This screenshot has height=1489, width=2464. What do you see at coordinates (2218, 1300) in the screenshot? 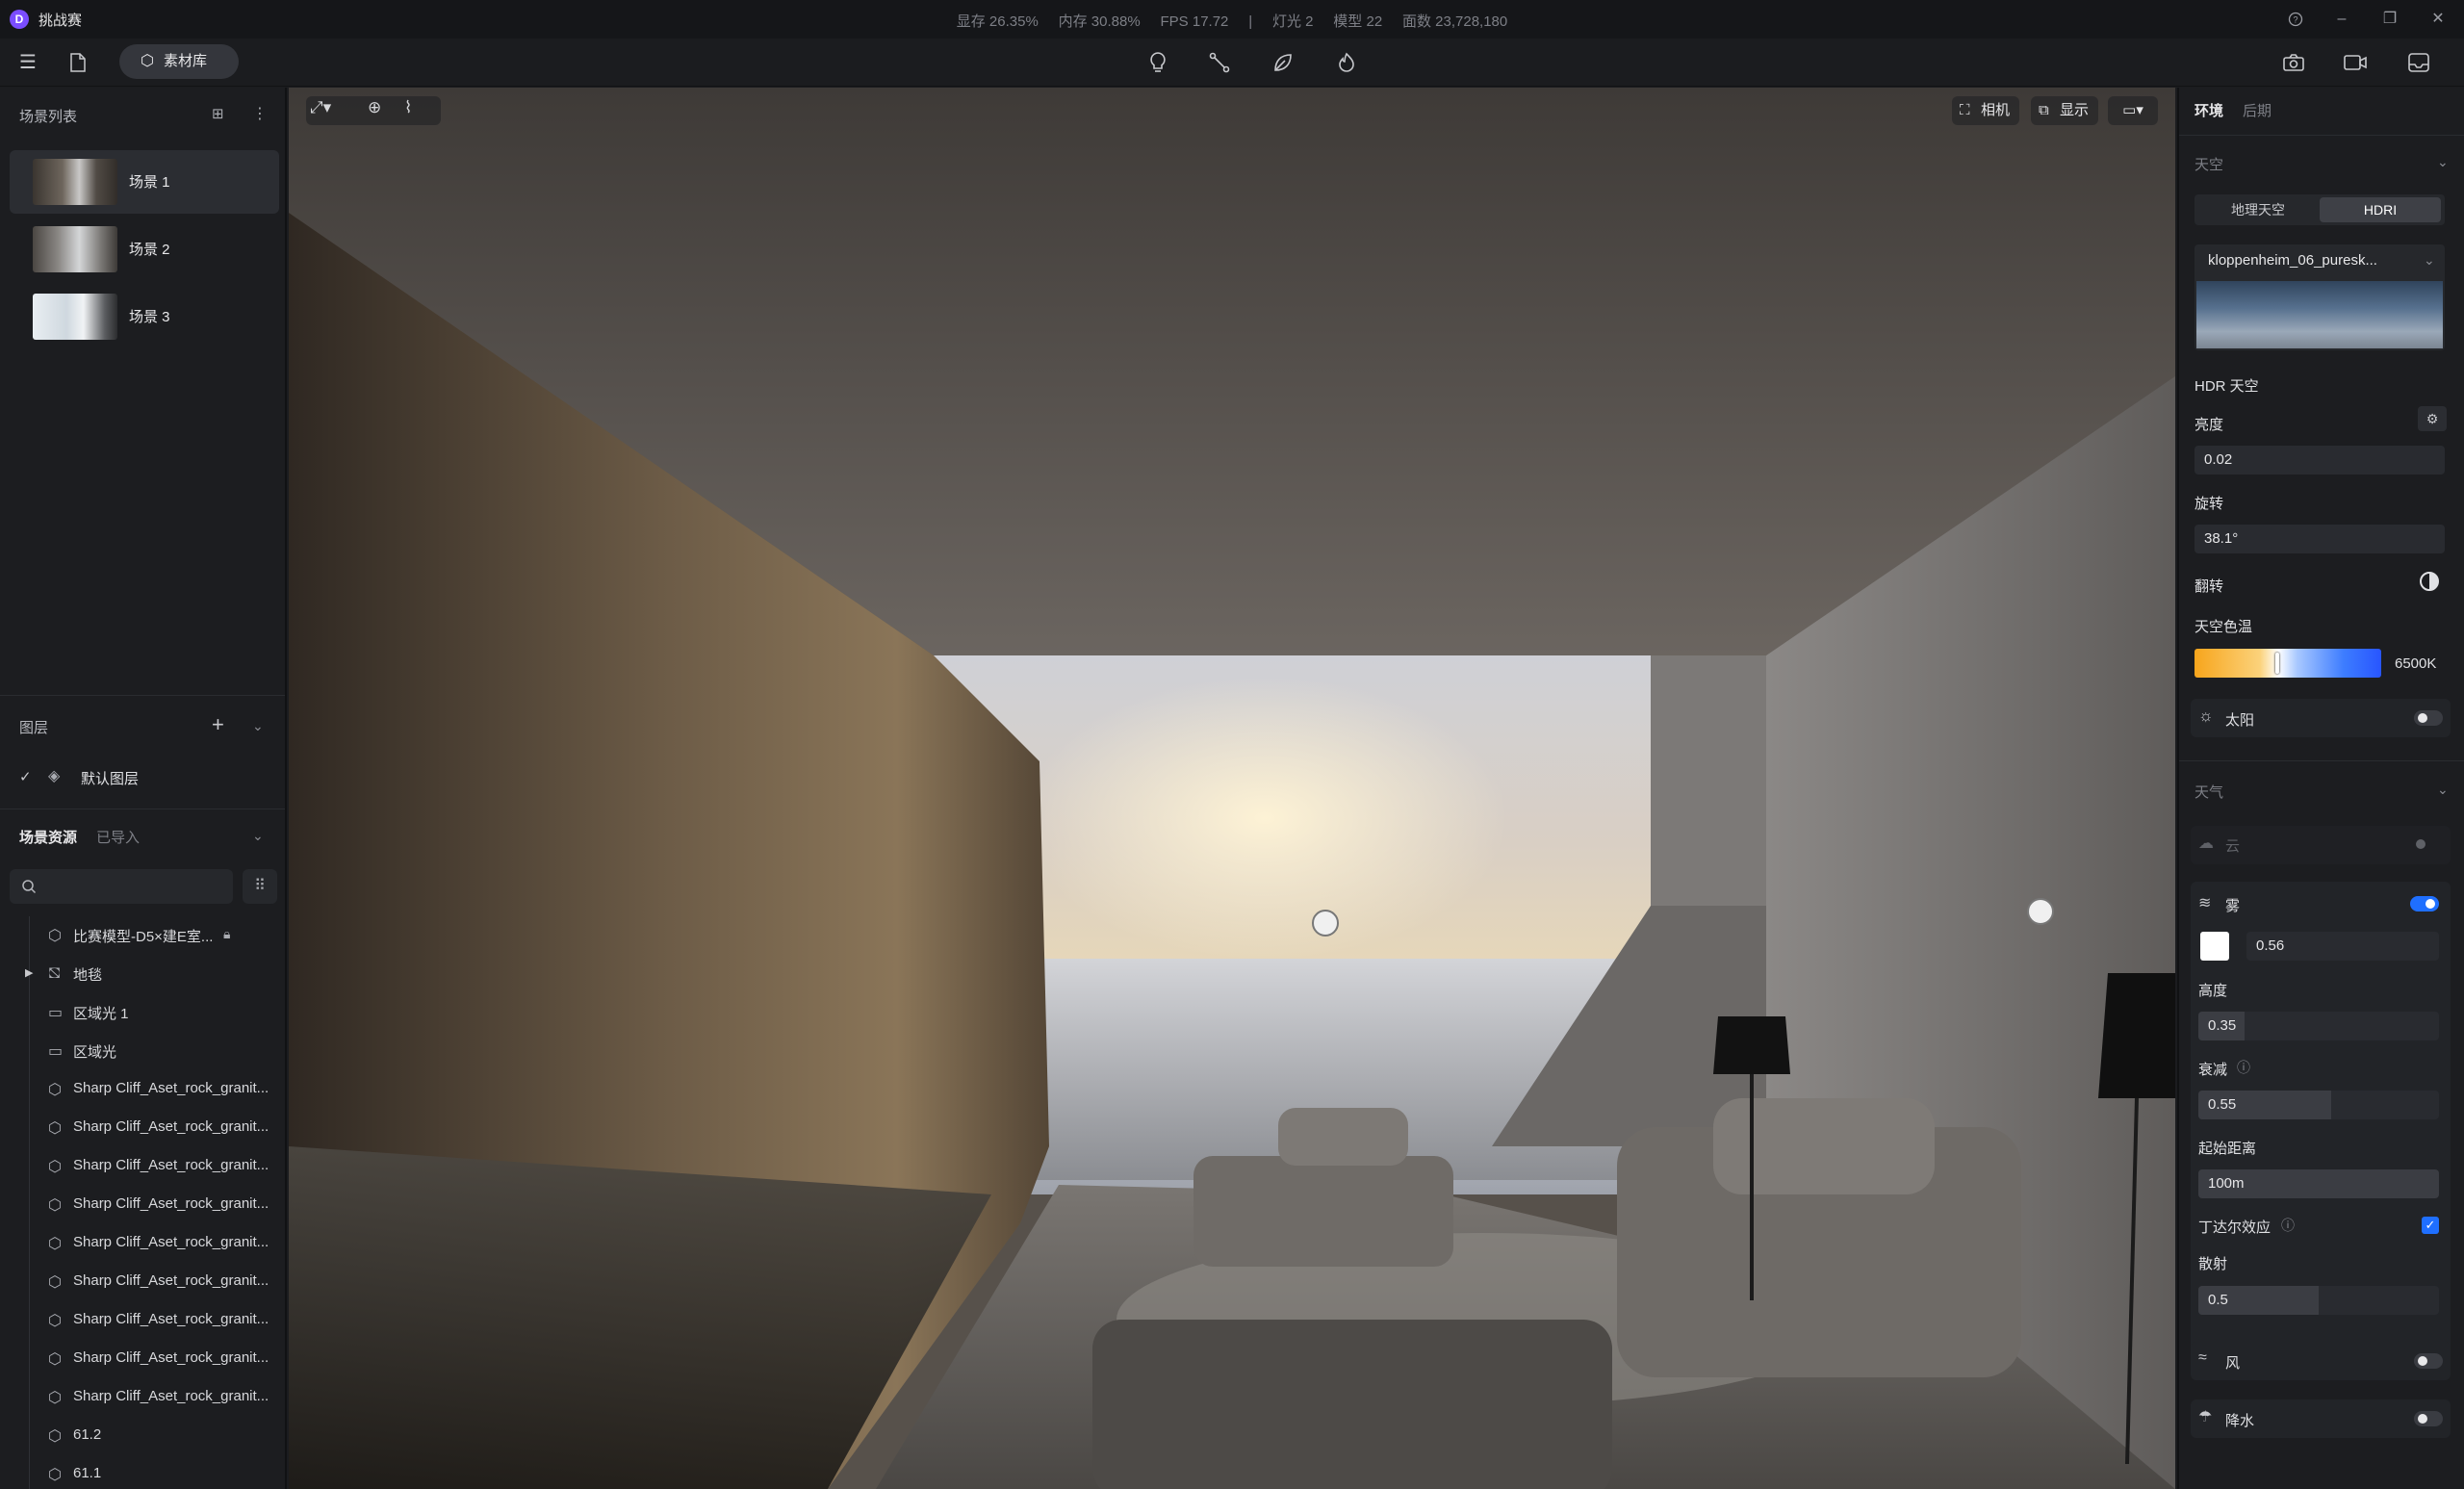
I see `scatter-value: 0.5` at bounding box center [2218, 1300].